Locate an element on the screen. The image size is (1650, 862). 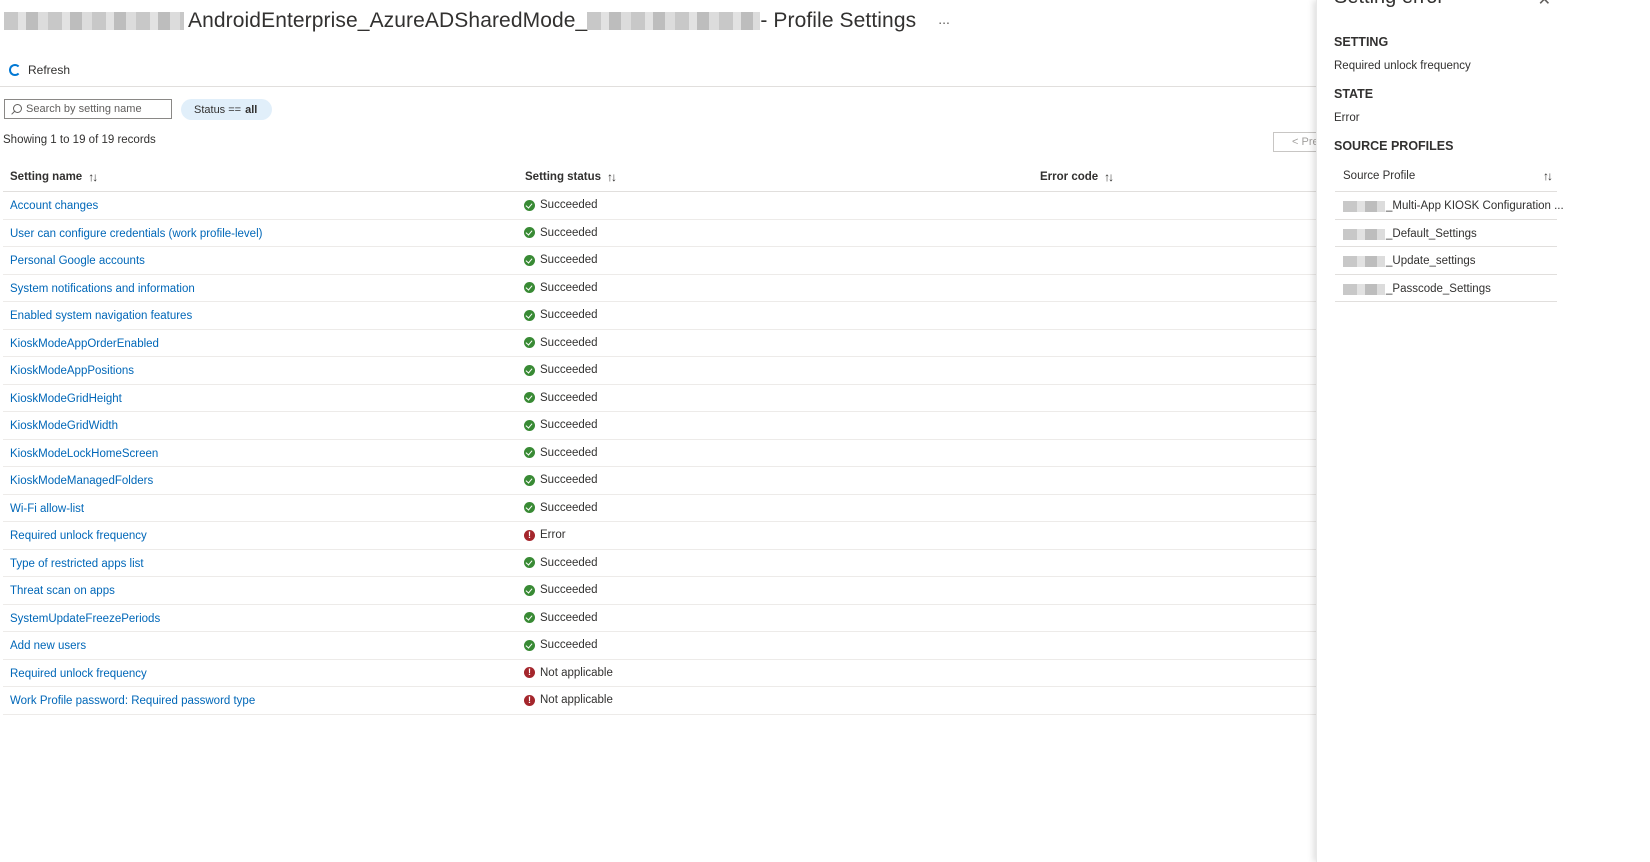
setting-name-link: Wi-Fi allow-list is located at coordinates (47, 509).